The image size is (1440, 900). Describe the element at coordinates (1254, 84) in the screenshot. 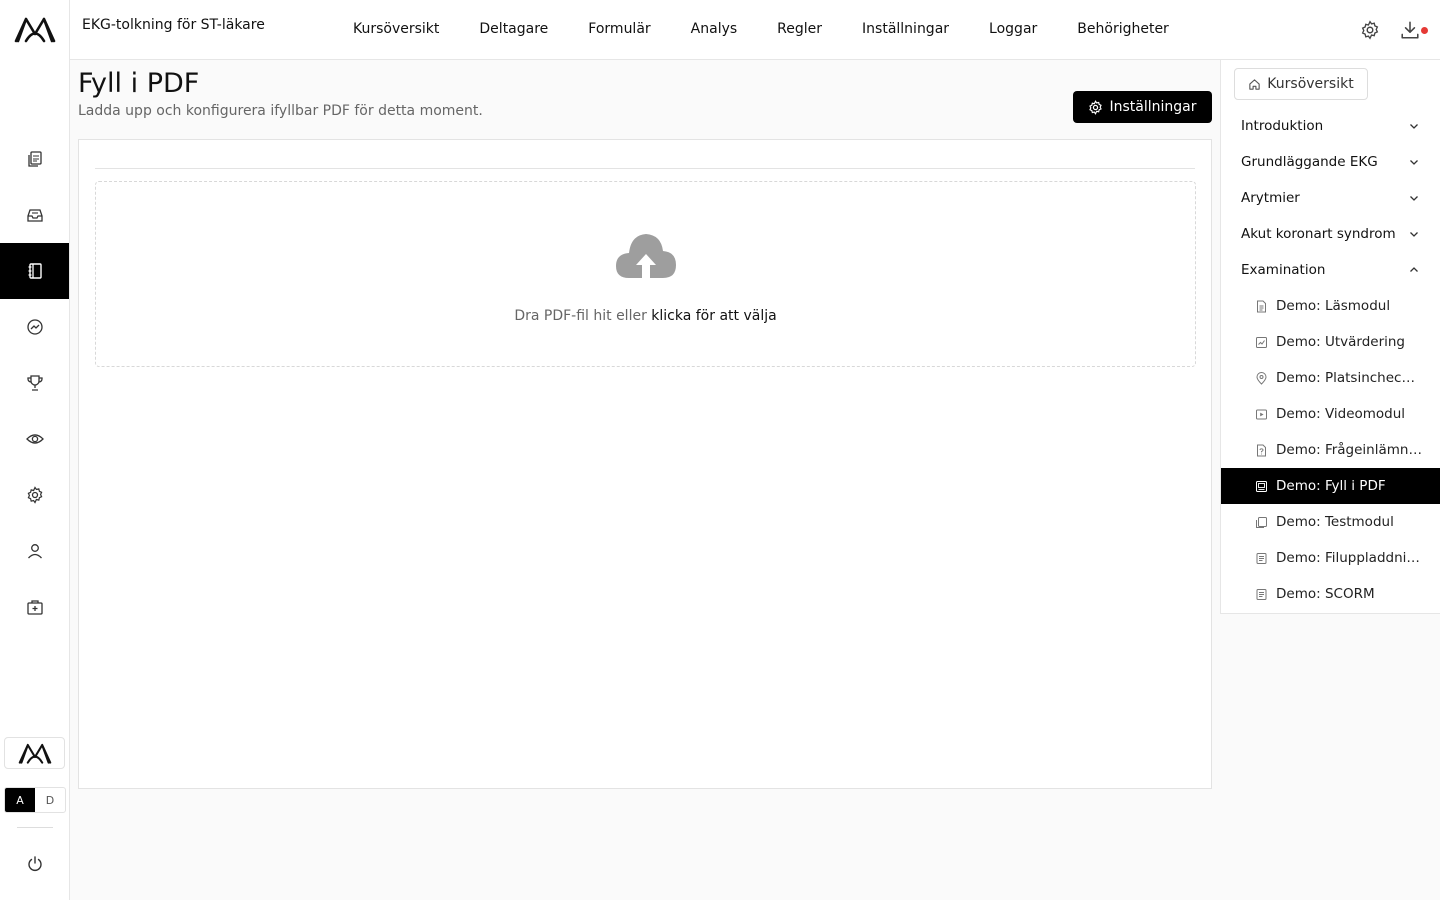

I see `home-icon` at that location.